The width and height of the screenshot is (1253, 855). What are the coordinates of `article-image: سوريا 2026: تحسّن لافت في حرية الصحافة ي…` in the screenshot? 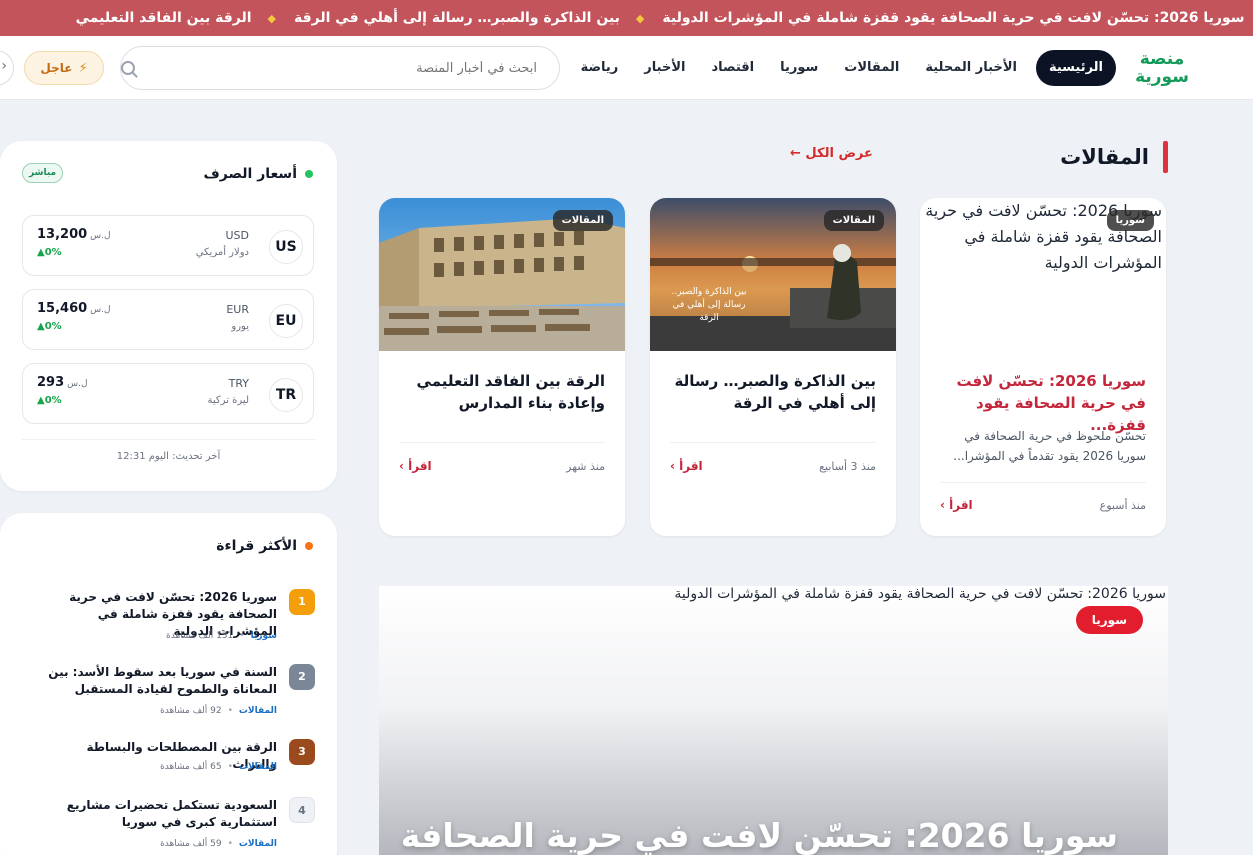 It's located at (1043, 274).